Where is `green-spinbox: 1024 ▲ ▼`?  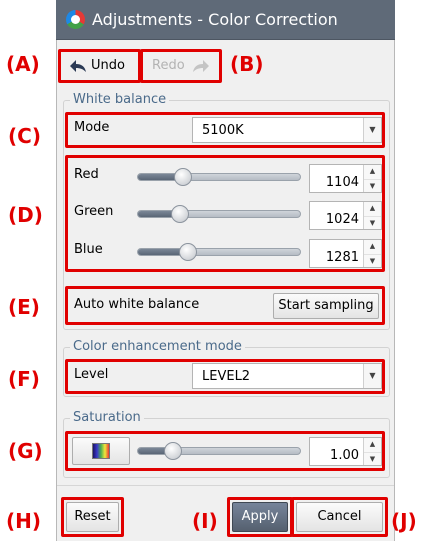 green-spinbox: 1024 ▲ ▼ is located at coordinates (345, 215).